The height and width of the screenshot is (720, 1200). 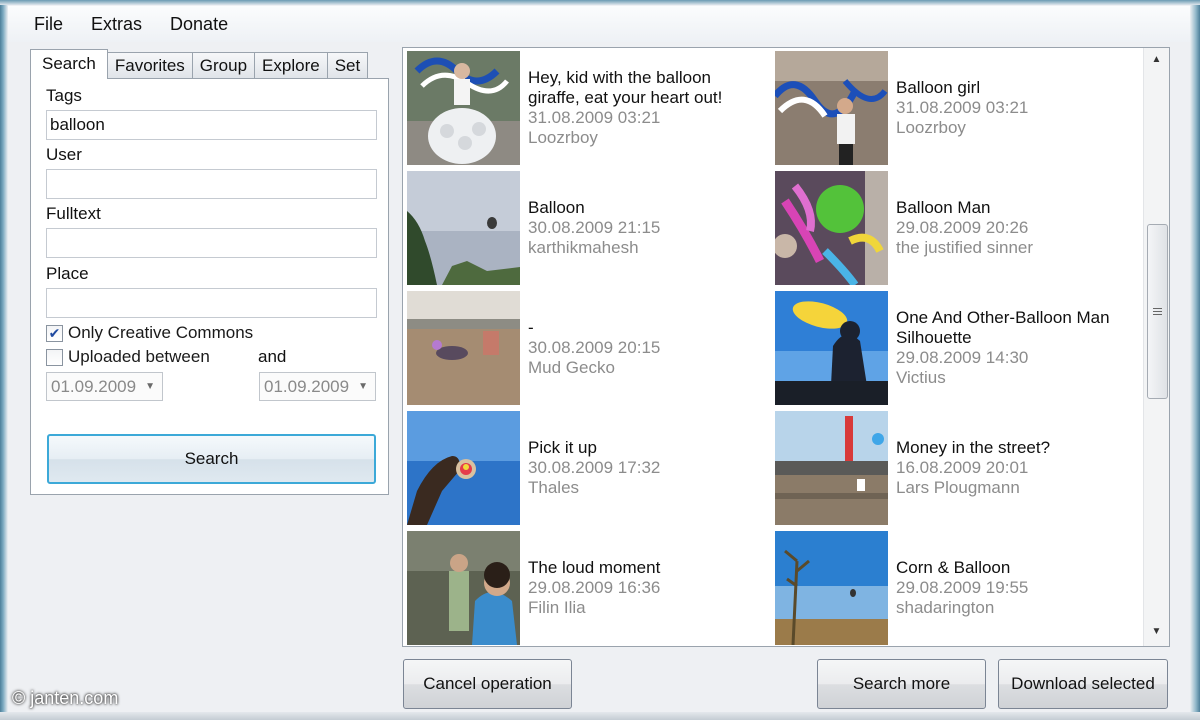 What do you see at coordinates (67, 273) in the screenshot?
I see `place-label: Place` at bounding box center [67, 273].